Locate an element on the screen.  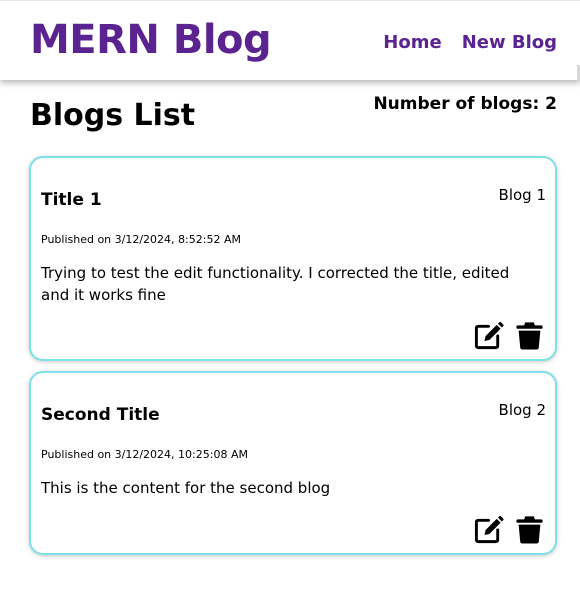
blog-content: This is the content for the second blog is located at coordinates (186, 488).